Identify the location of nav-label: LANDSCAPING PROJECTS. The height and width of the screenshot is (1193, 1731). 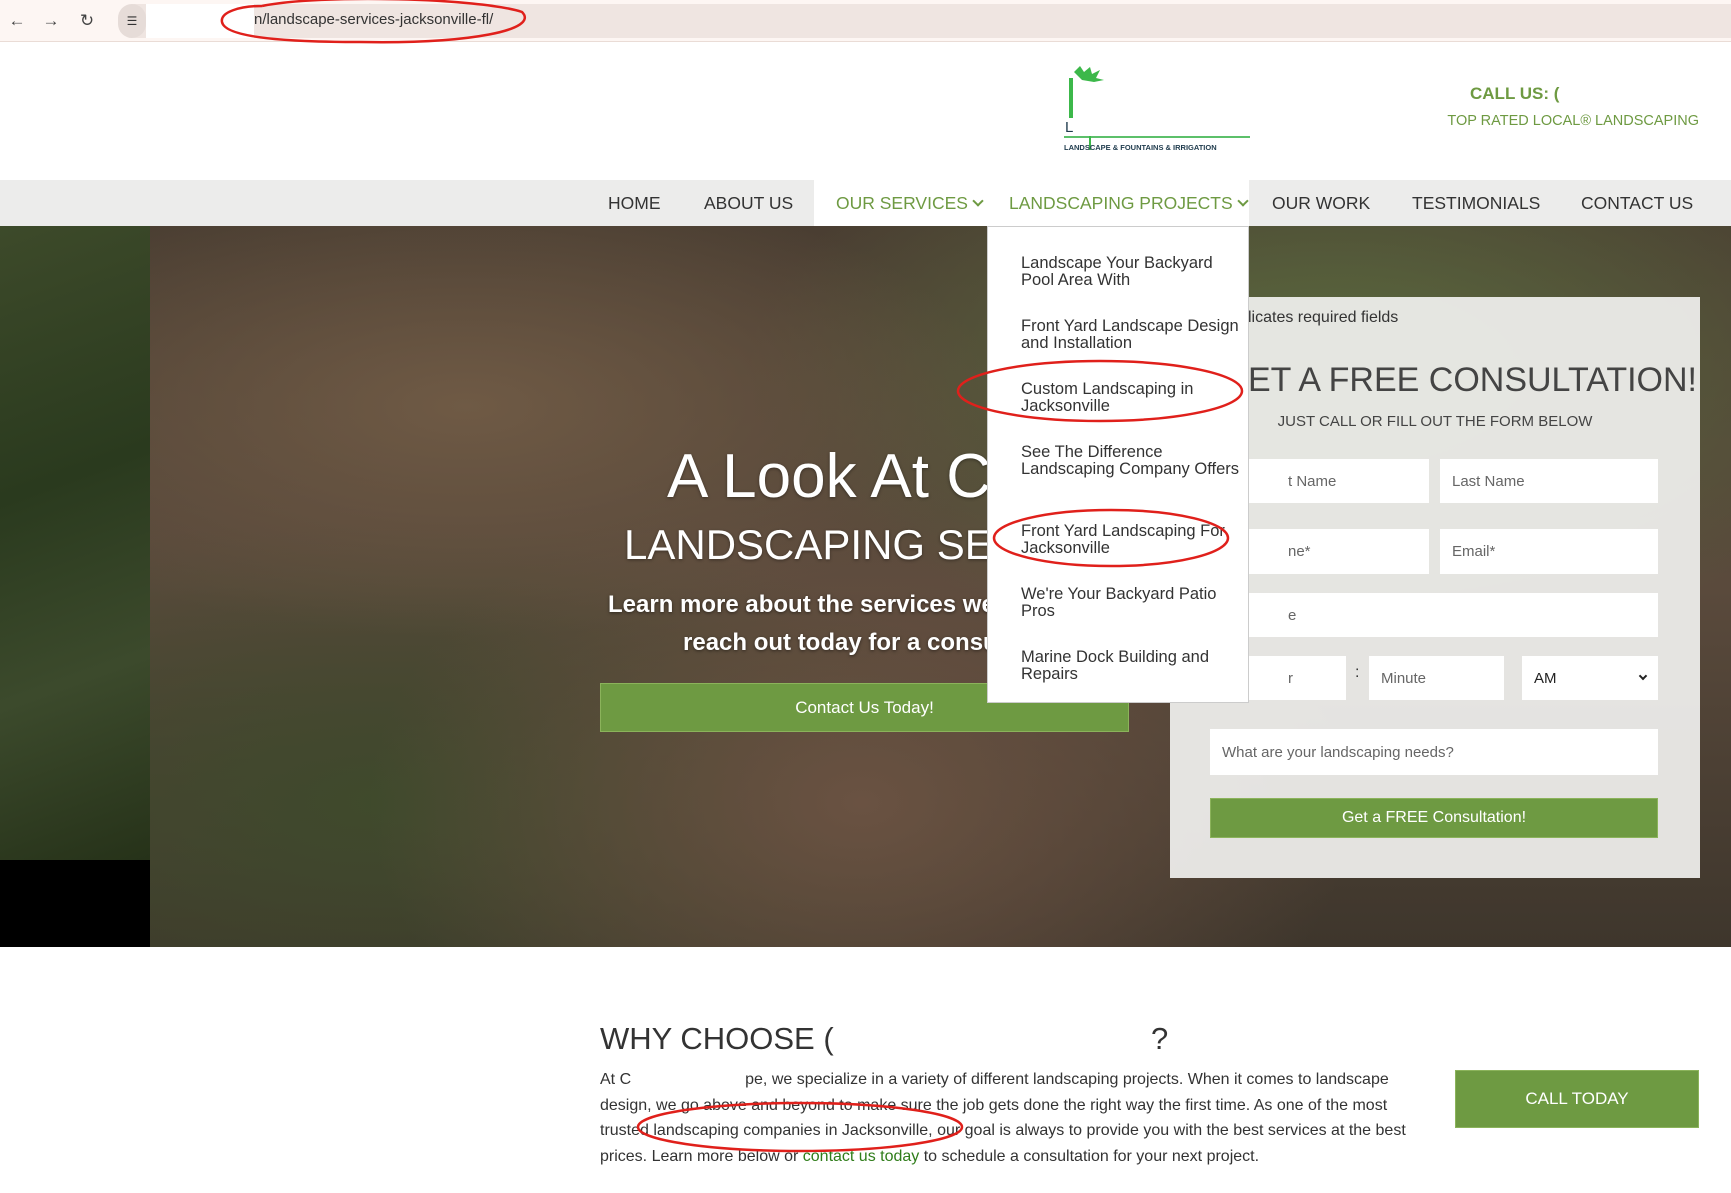
(1121, 203).